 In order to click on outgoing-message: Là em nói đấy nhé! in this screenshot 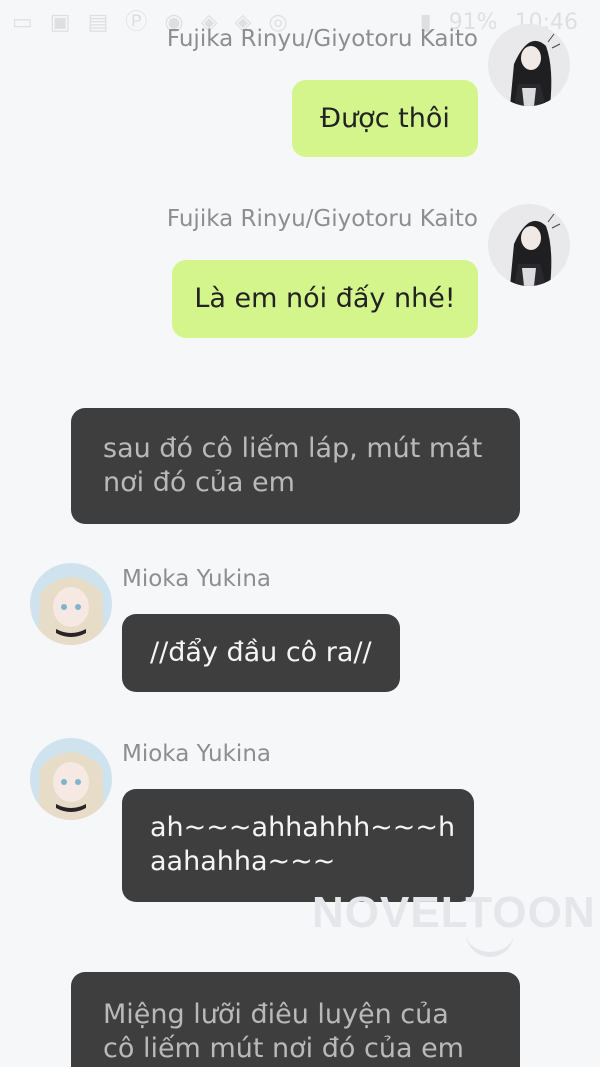, I will do `click(325, 299)`.